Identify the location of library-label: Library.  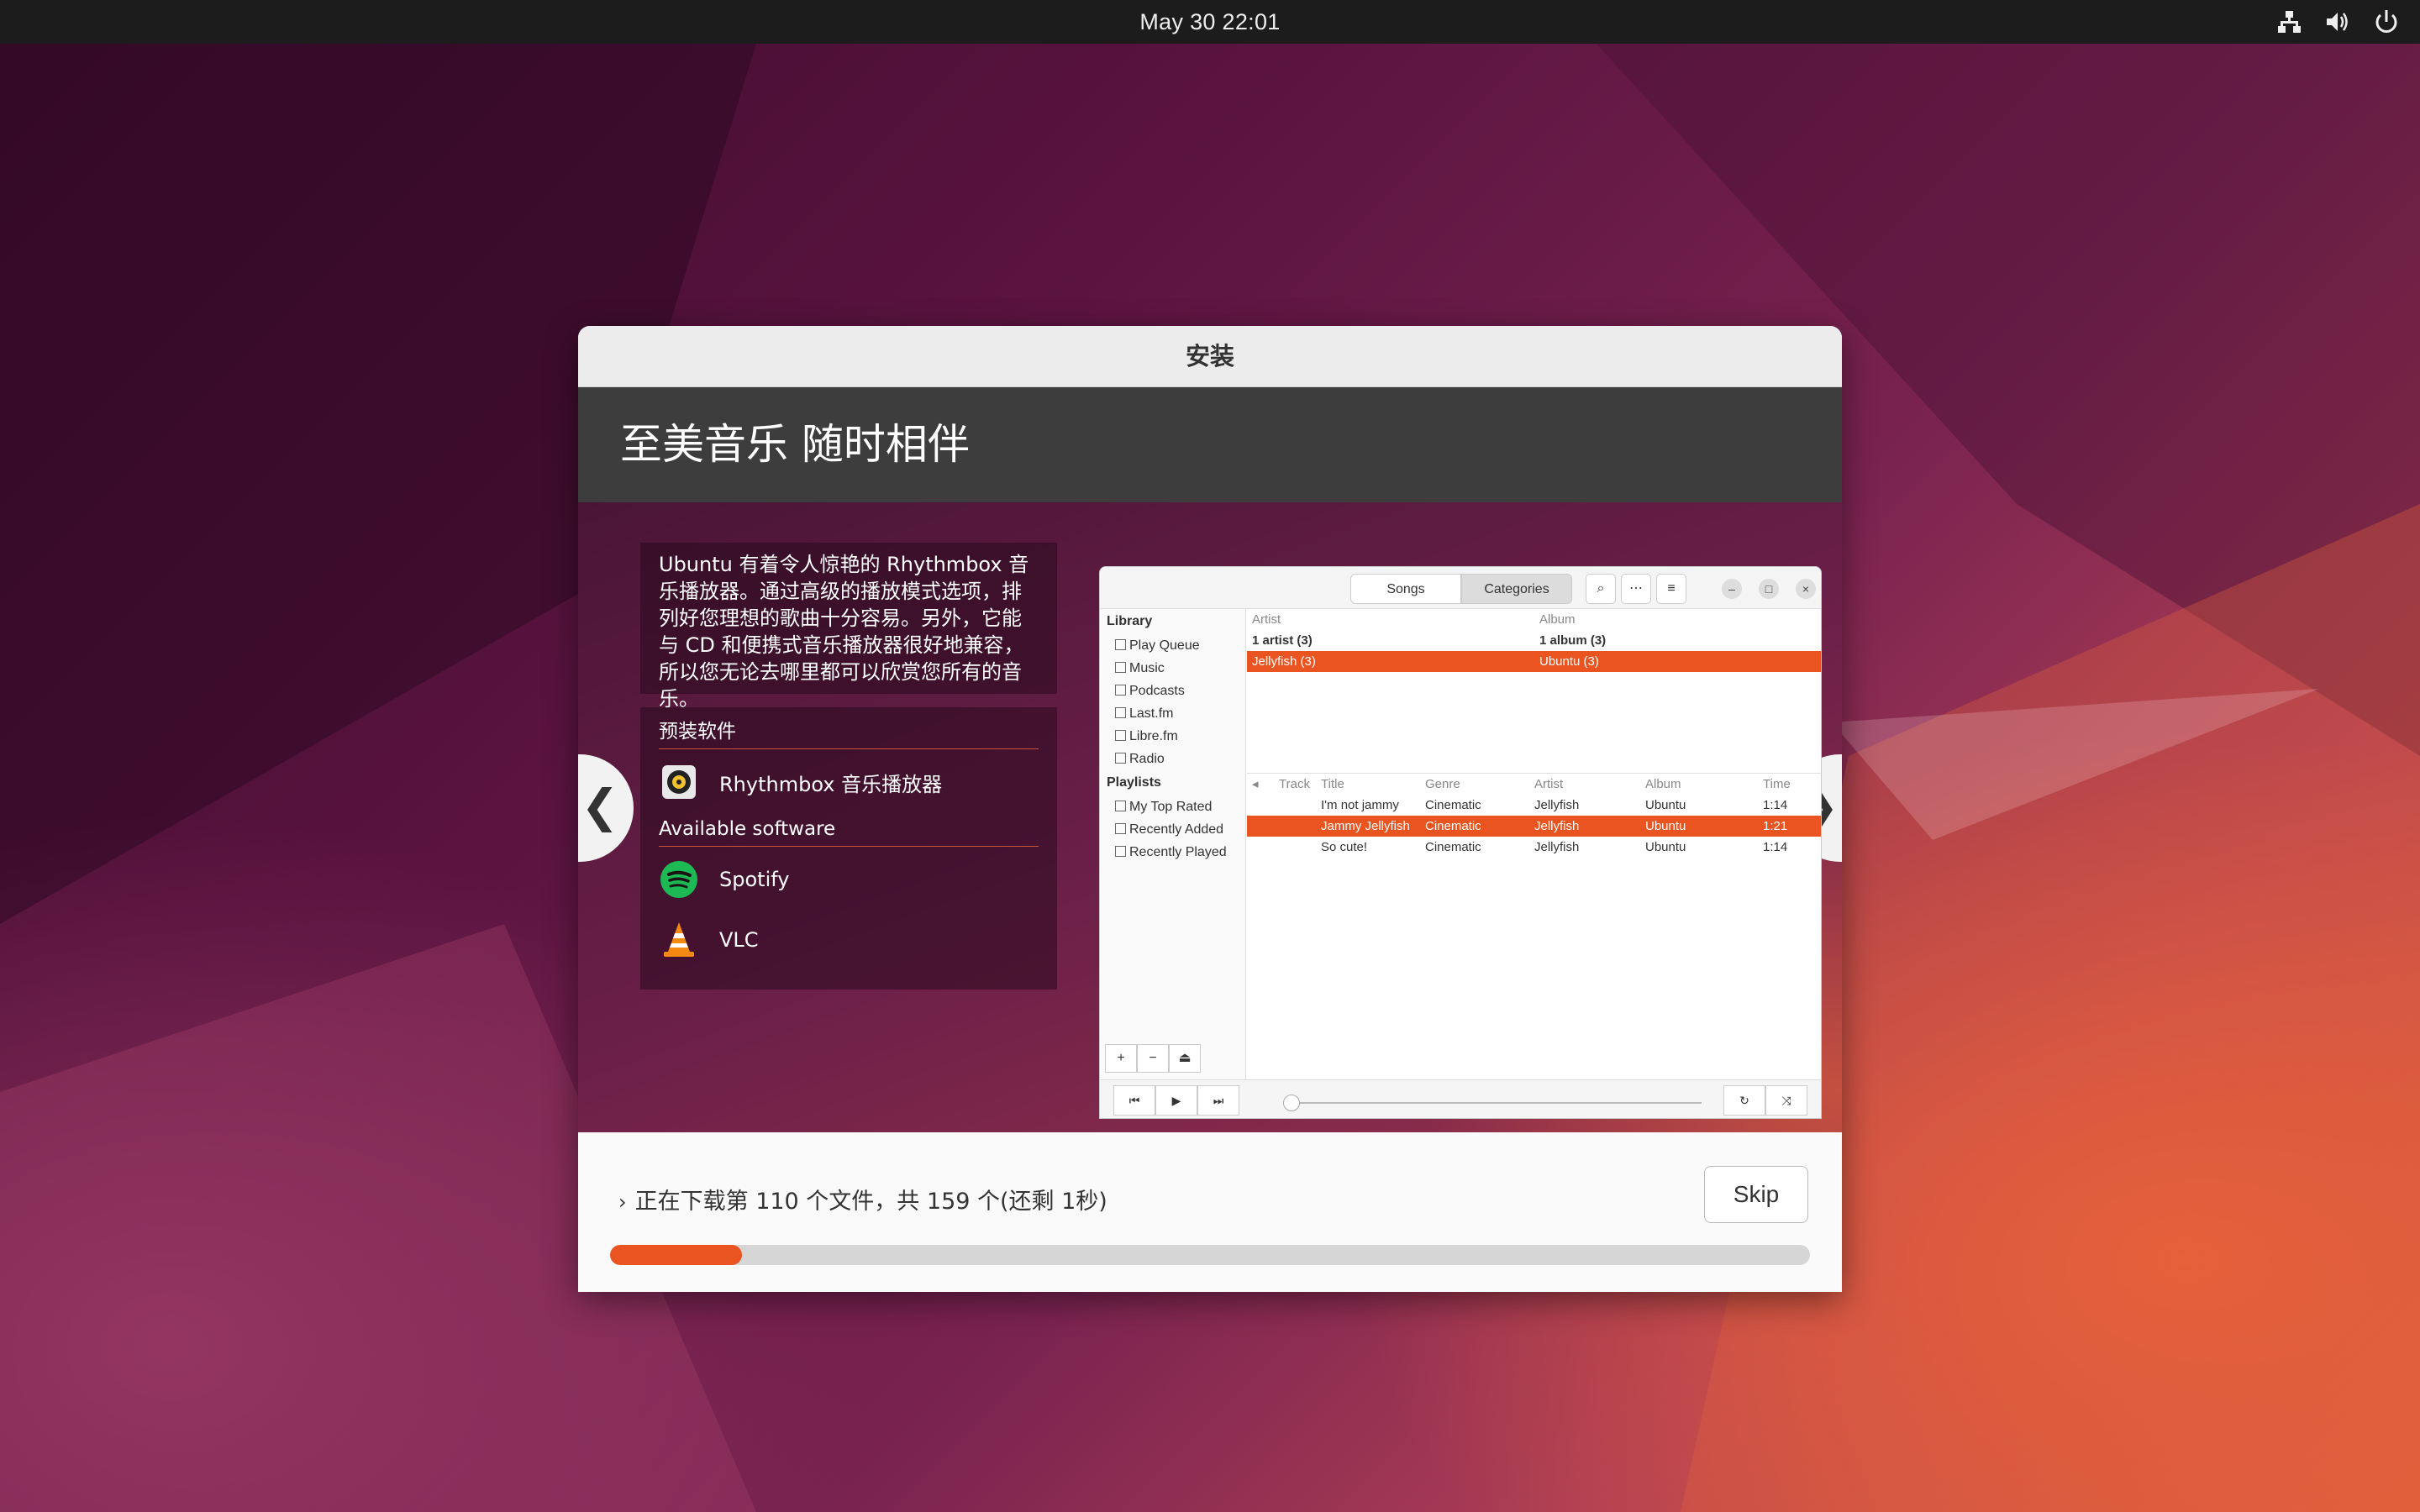
(1130, 621).